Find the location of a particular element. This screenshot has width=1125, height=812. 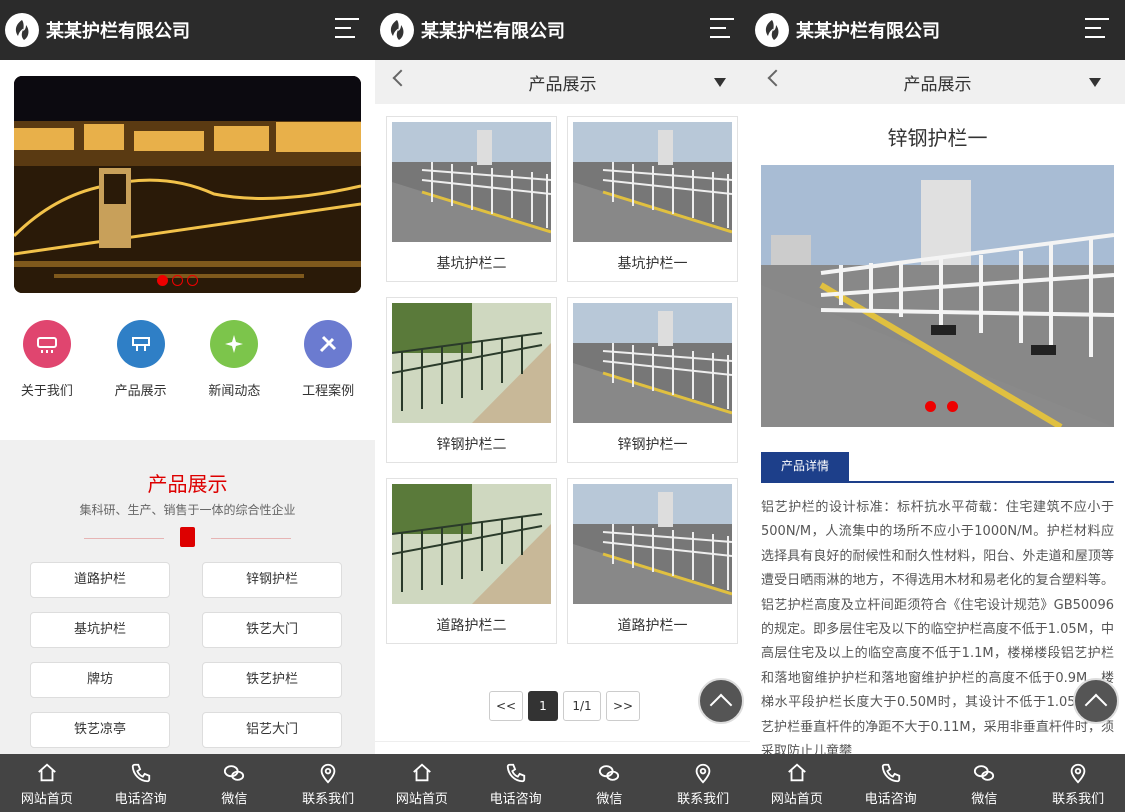

product-name: 锌钢护栏一 is located at coordinates (652, 444).